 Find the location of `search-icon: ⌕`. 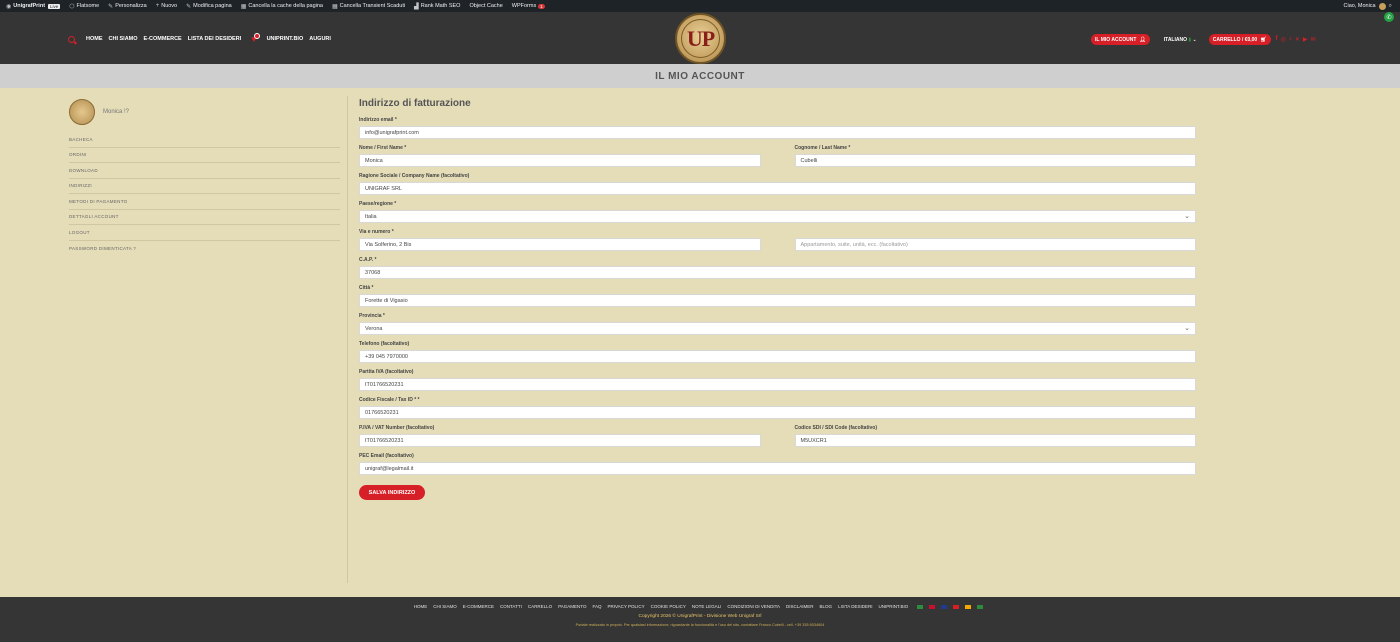

search-icon: ⌕ is located at coordinates (1390, 6).